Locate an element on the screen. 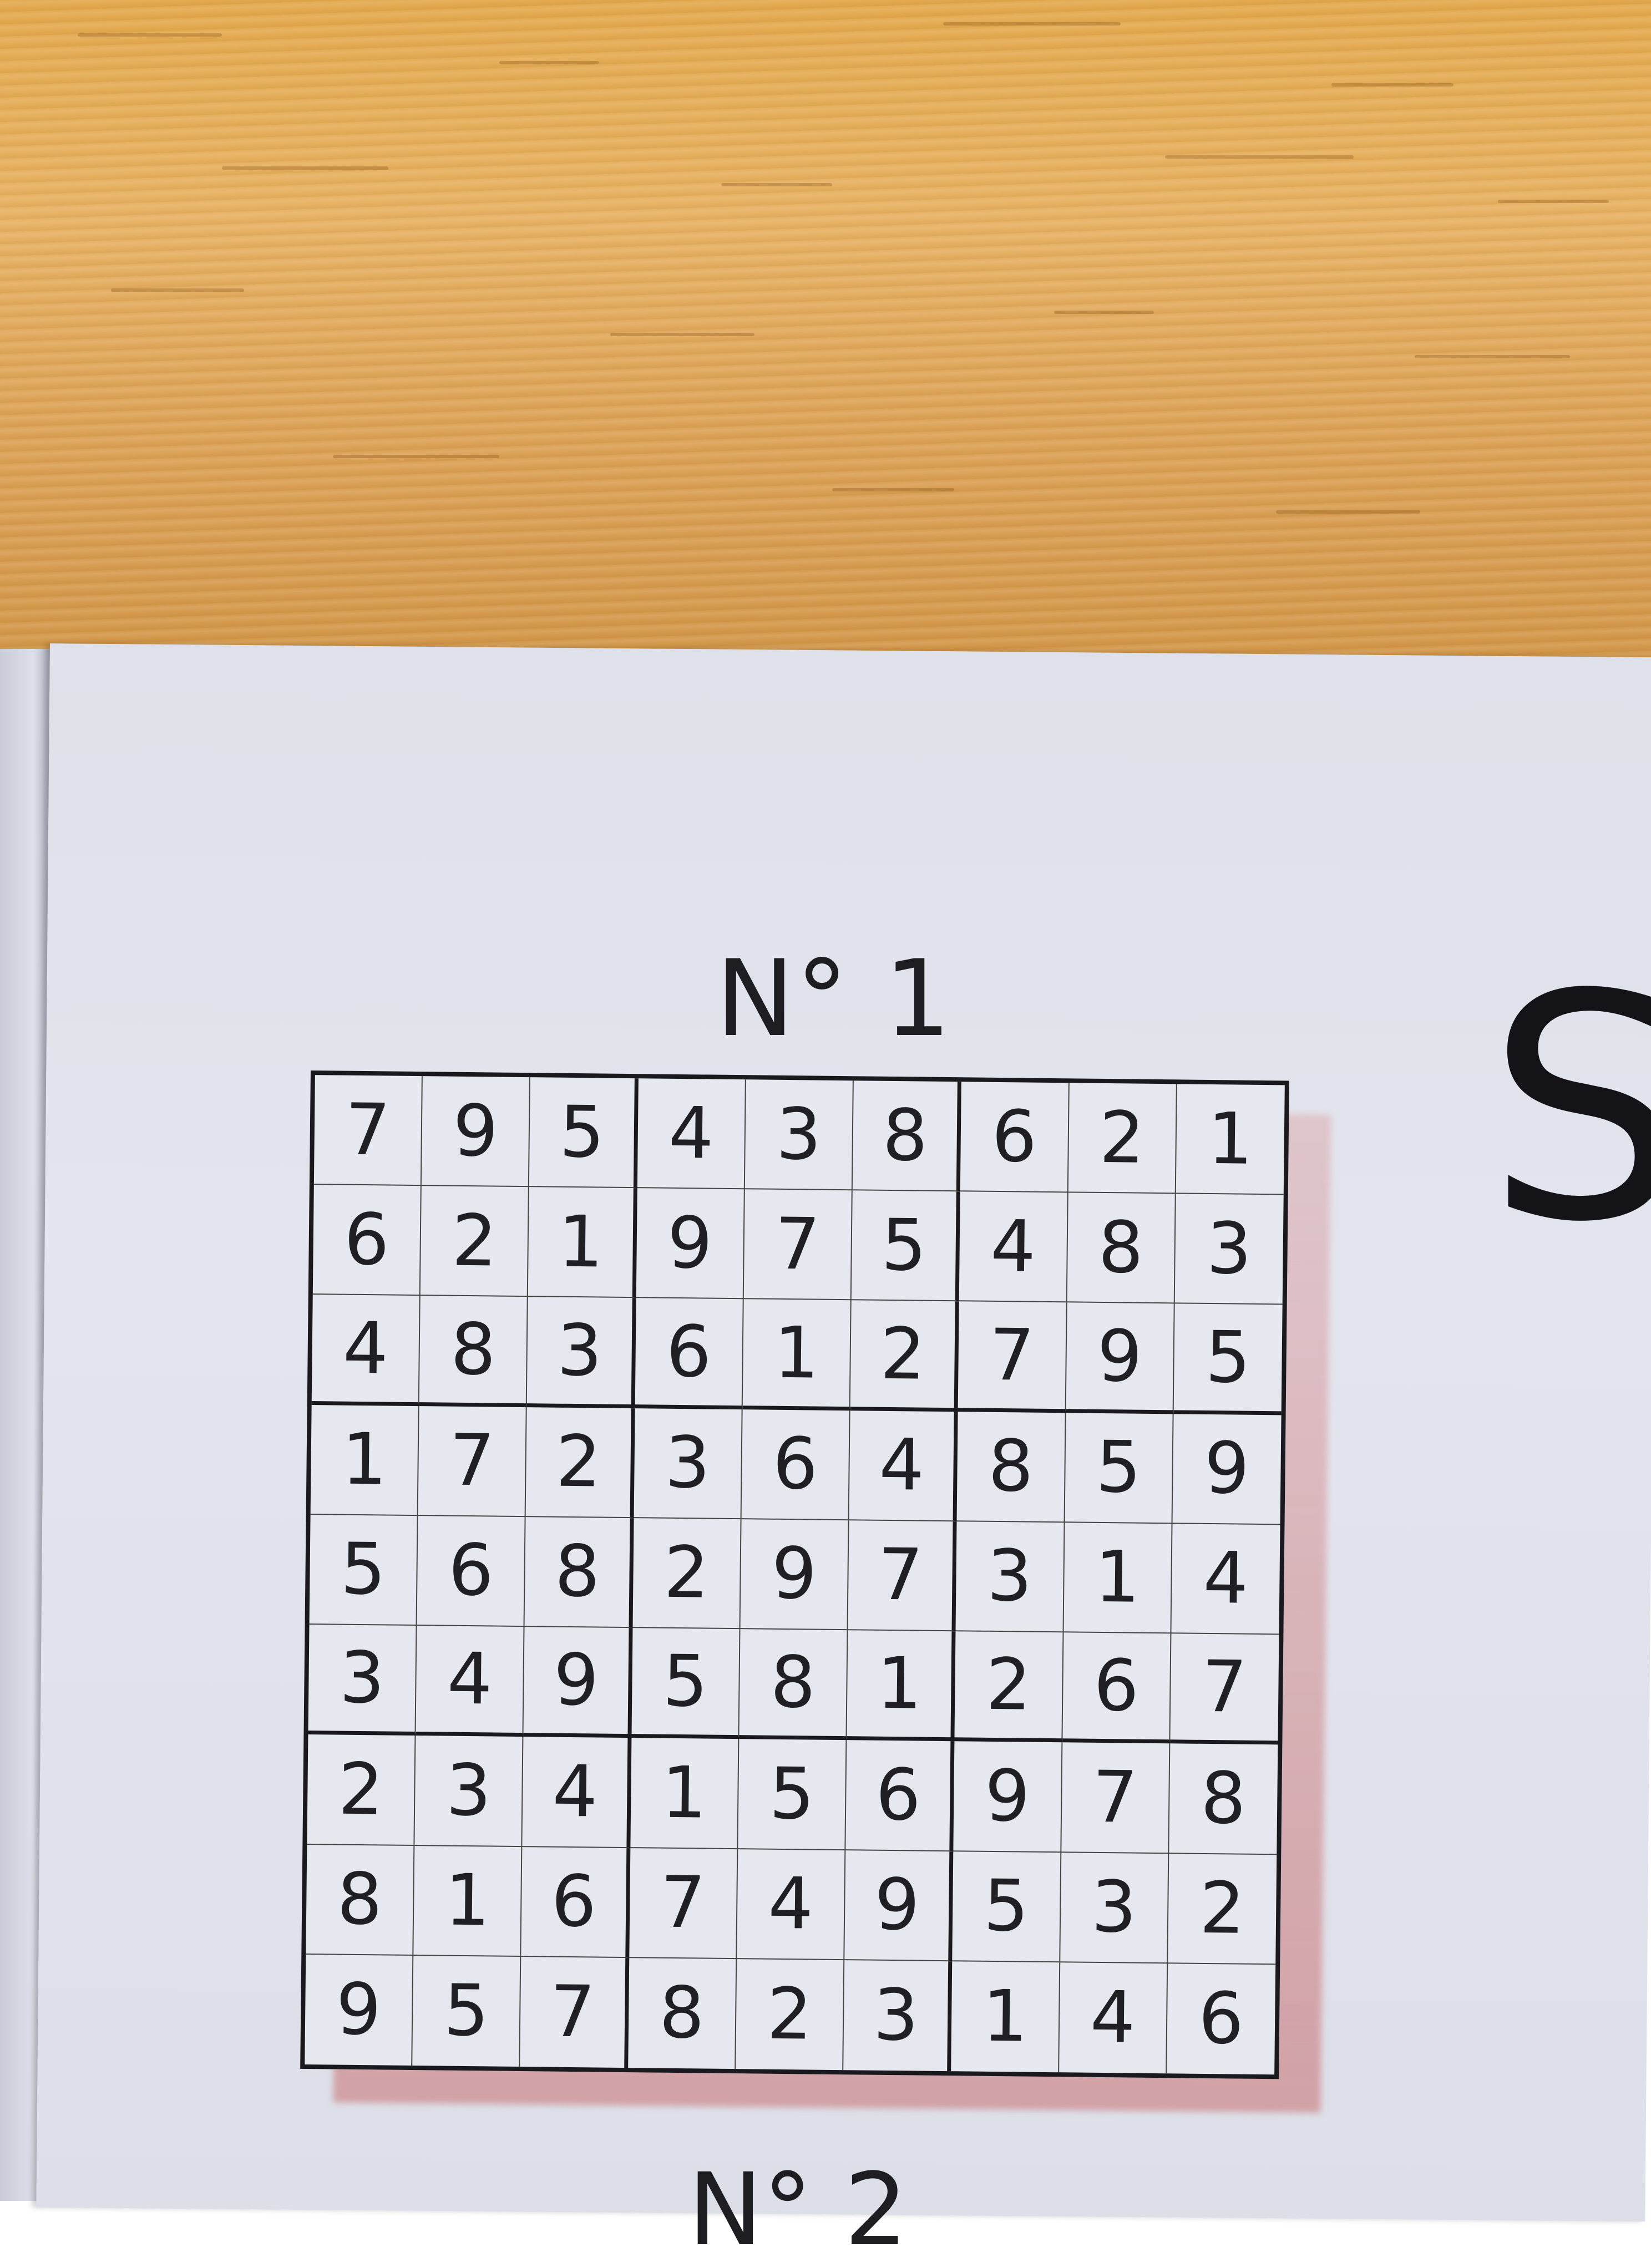  puzzle-title: N° 1 is located at coordinates (835, 999).